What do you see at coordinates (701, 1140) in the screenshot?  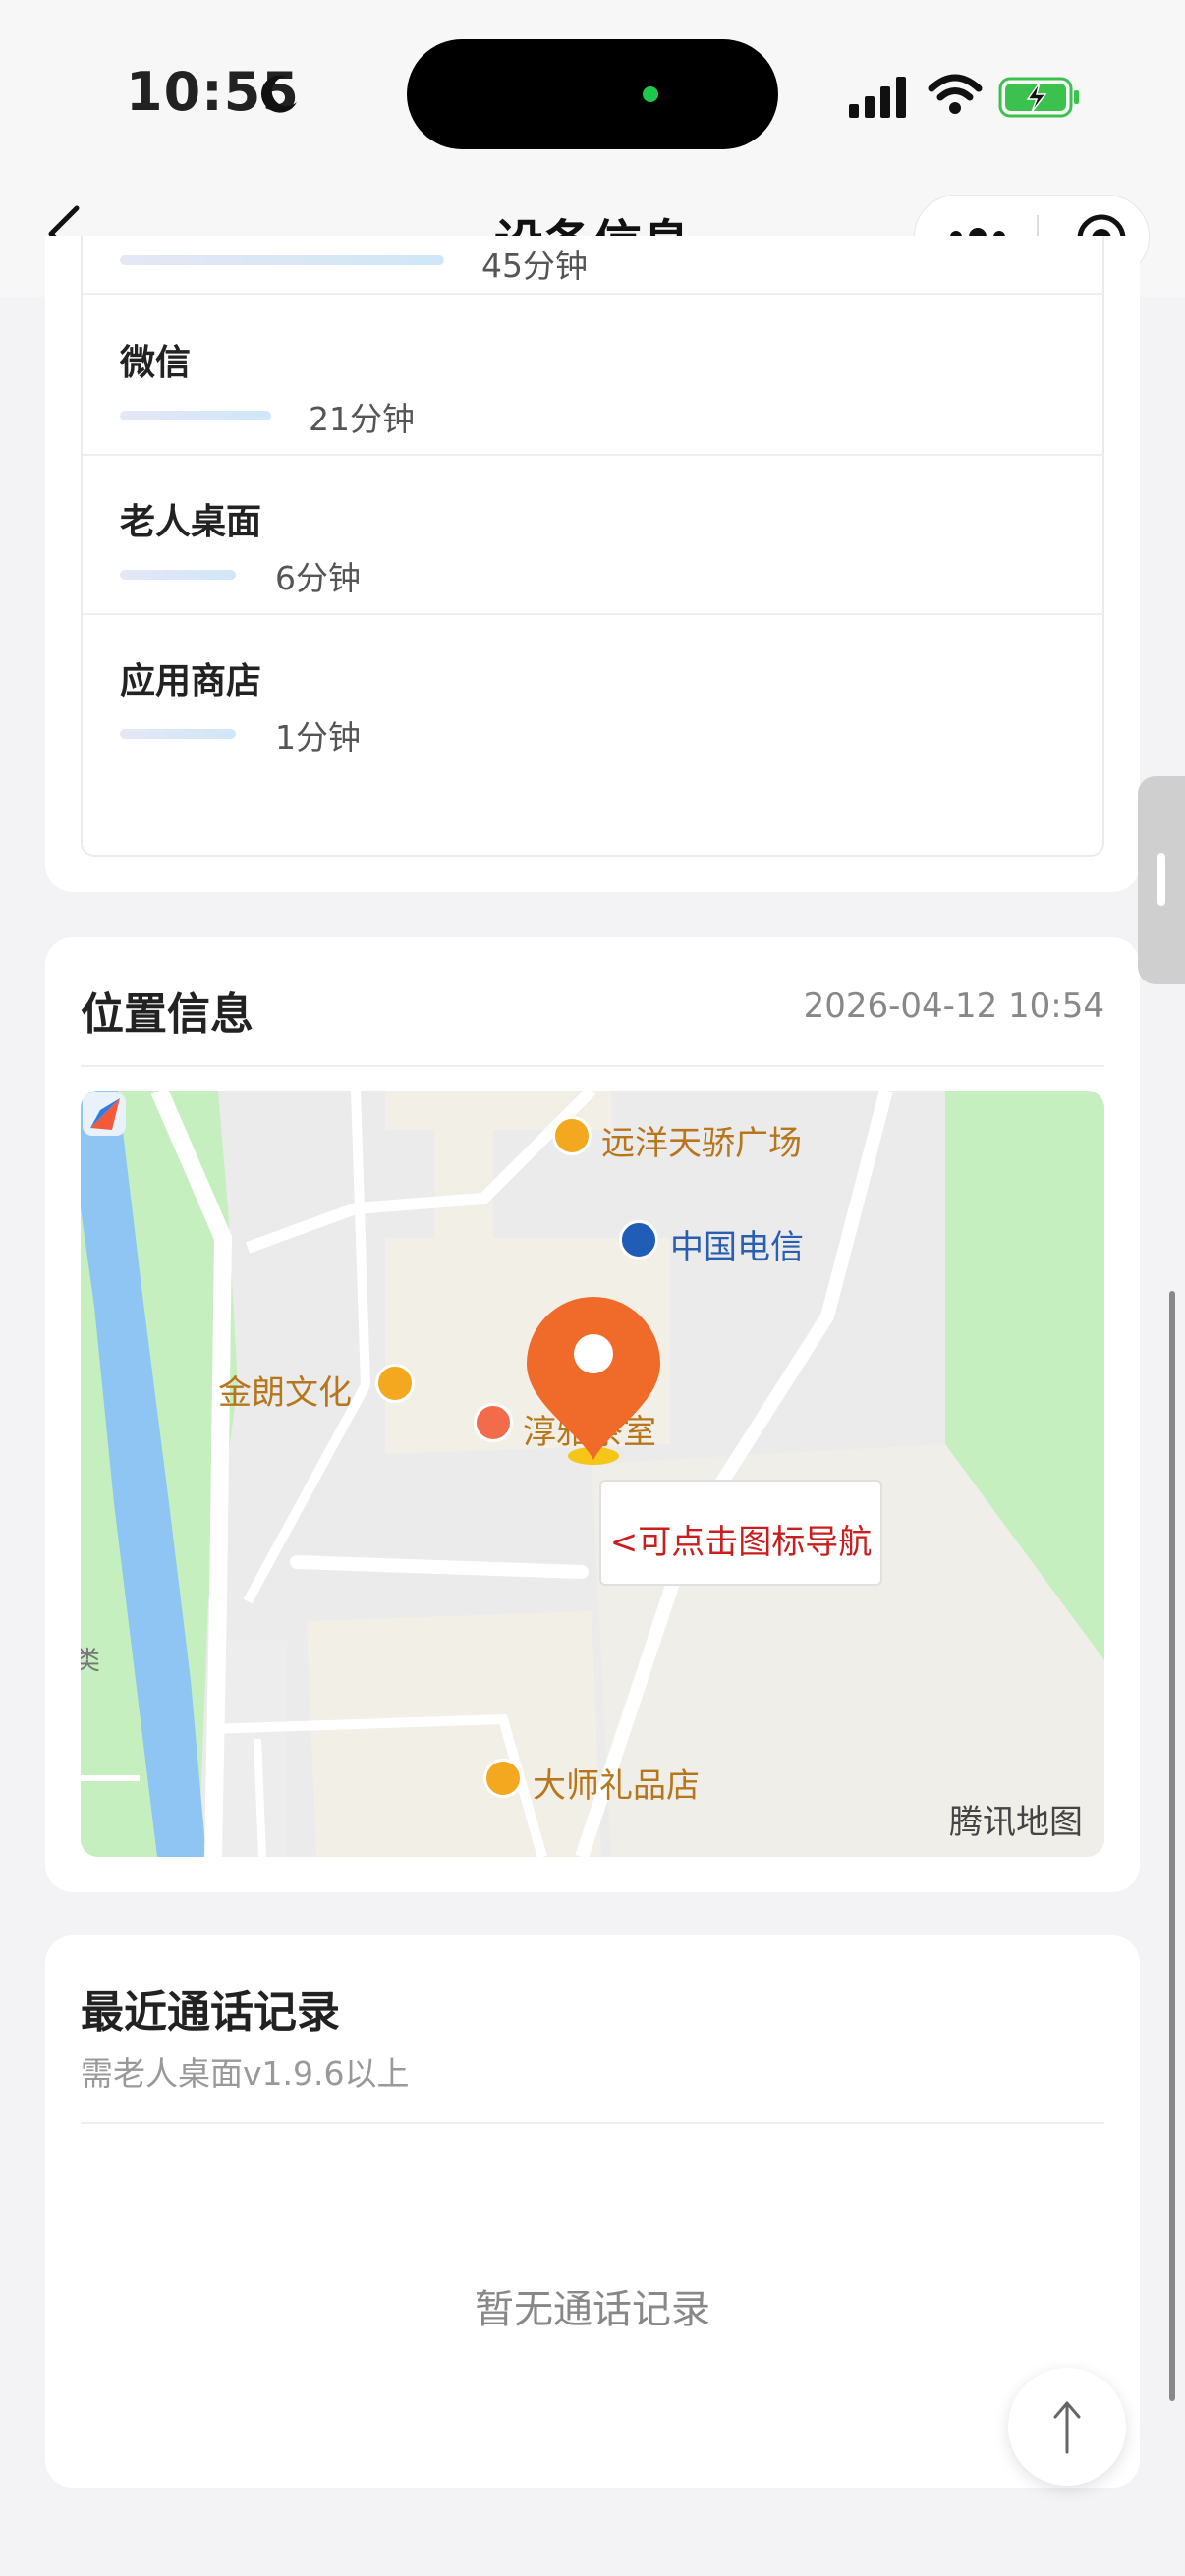 I see `poi-plaza: 远洋天骄广场` at bounding box center [701, 1140].